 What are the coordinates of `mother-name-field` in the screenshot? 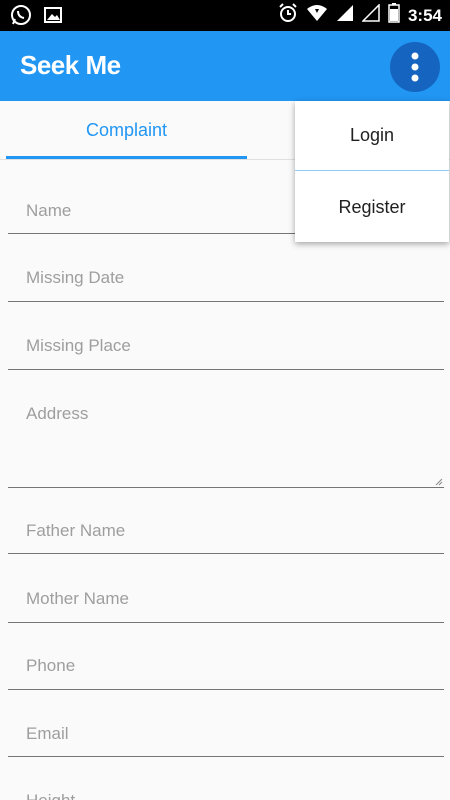 It's located at (226, 599).